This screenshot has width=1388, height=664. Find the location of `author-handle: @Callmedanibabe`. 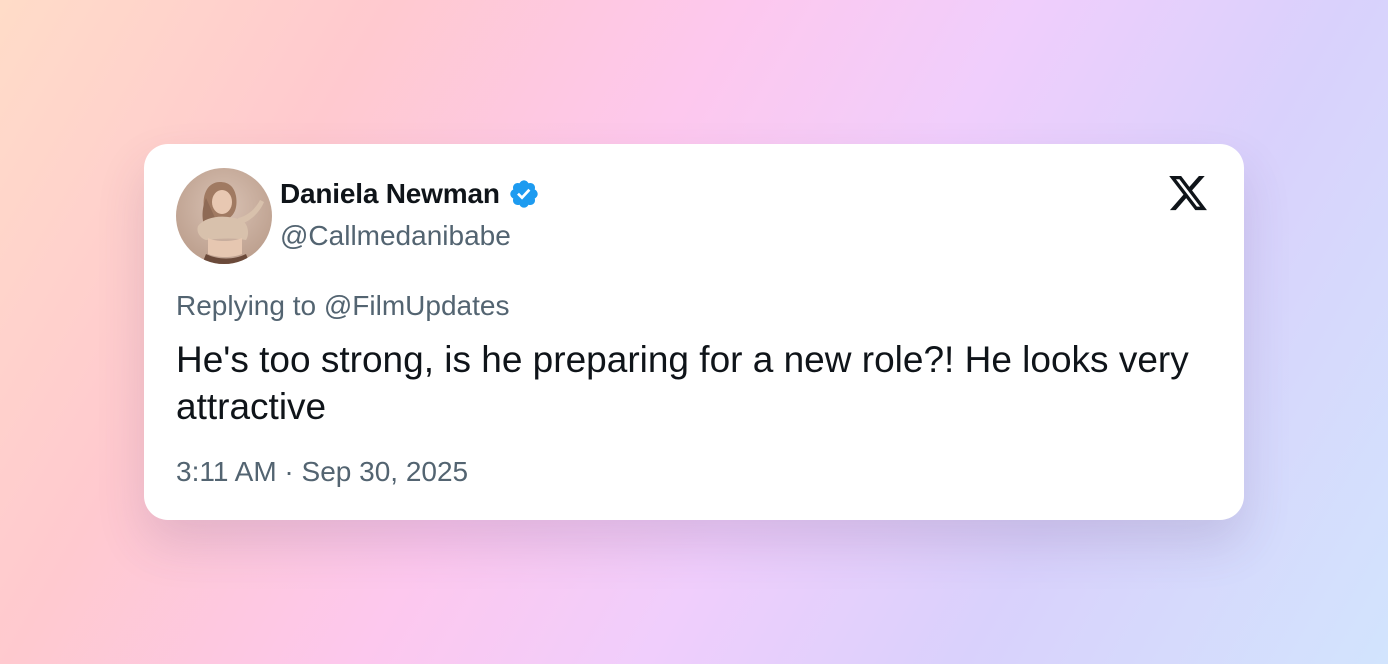

author-handle: @Callmedanibabe is located at coordinates (395, 236).